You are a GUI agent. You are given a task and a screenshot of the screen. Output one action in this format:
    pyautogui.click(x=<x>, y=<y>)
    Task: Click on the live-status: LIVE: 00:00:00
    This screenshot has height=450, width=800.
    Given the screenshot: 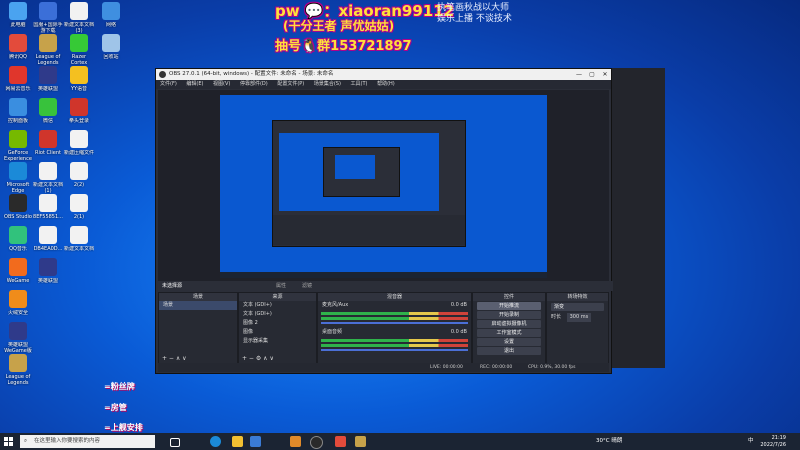 What is the action you would take?
    pyautogui.click(x=446, y=367)
    